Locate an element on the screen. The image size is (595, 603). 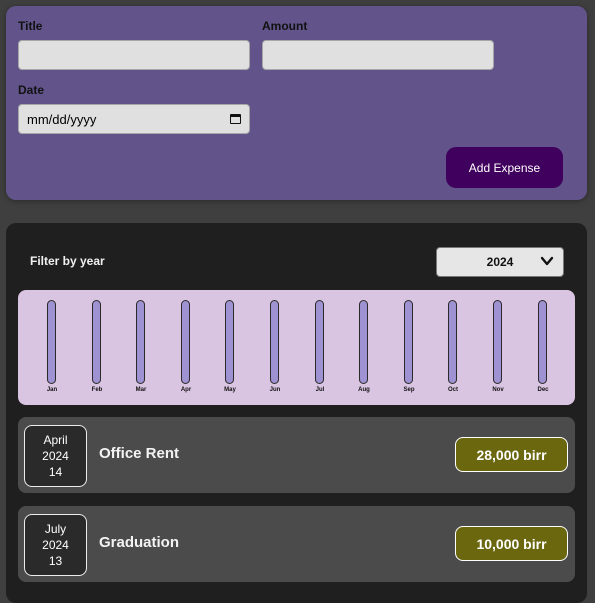
chart-bar-mar: Mar is located at coordinates (141, 350).